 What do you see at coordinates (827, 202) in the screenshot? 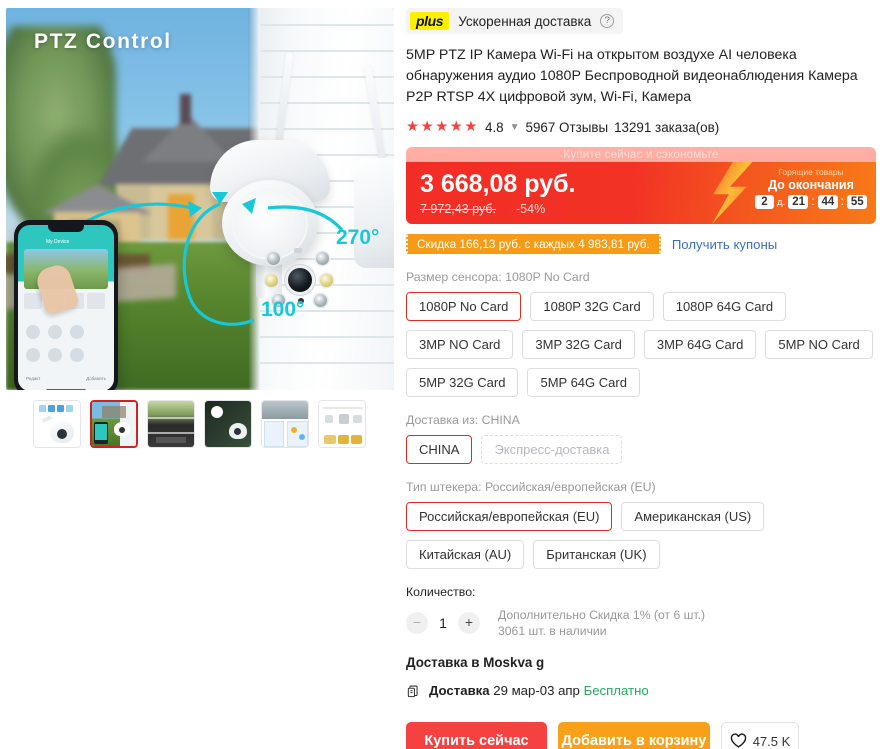
I see `countdown-minutes: 44` at bounding box center [827, 202].